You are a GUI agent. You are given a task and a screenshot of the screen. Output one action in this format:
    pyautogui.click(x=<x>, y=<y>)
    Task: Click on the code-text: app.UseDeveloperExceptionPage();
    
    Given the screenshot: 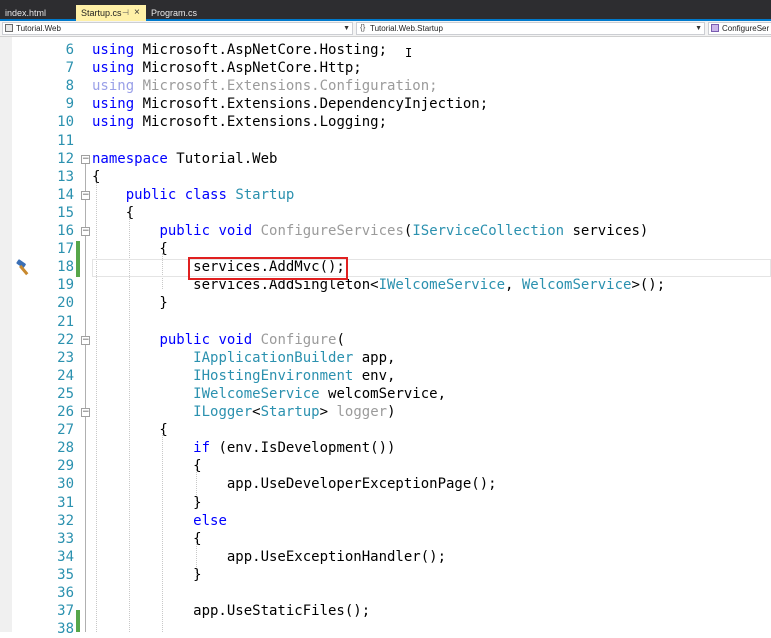 What is the action you would take?
    pyautogui.click(x=294, y=484)
    